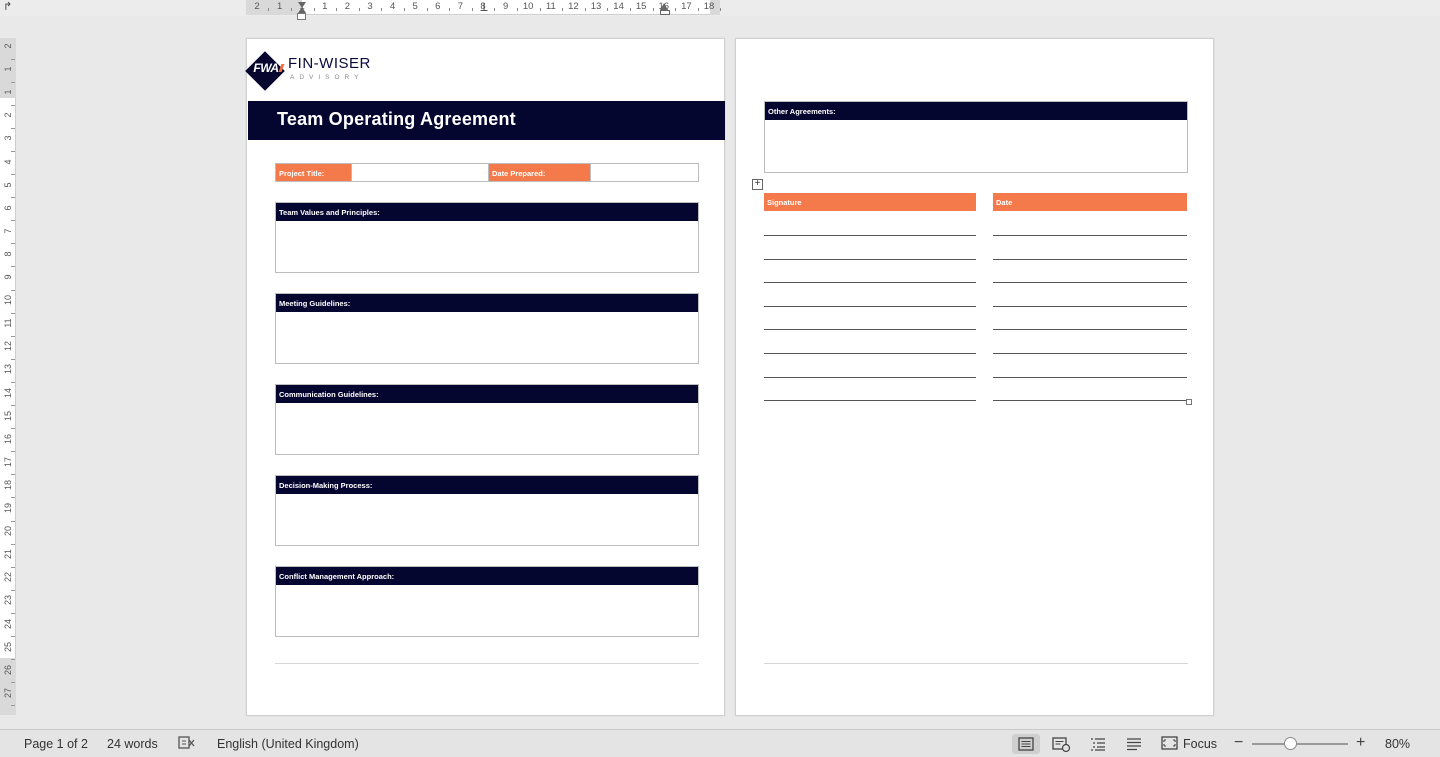 This screenshot has width=1440, height=757. I want to click on ruler-tick-label: 12, so click(573, 6).